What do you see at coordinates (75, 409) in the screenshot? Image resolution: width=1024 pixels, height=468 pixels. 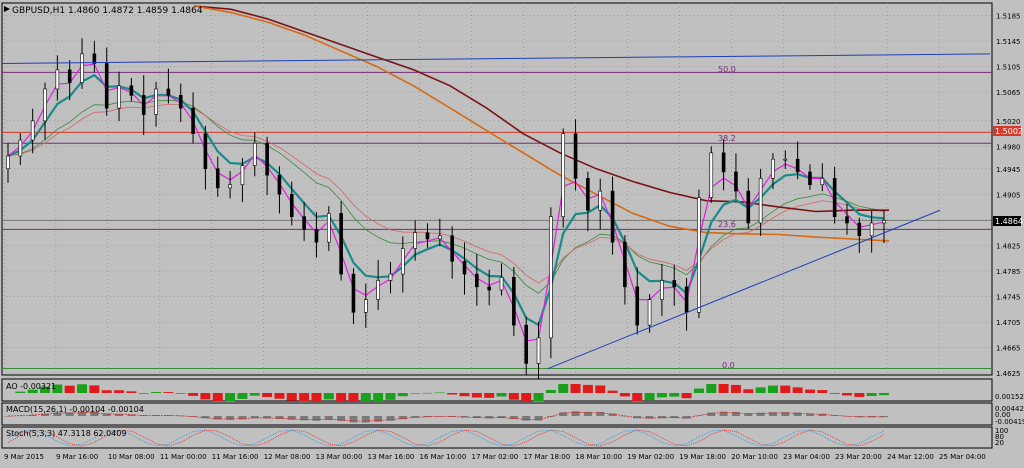 I see `macd-label: MACD(15,26,1) -0.00104 -0.00104` at bounding box center [75, 409].